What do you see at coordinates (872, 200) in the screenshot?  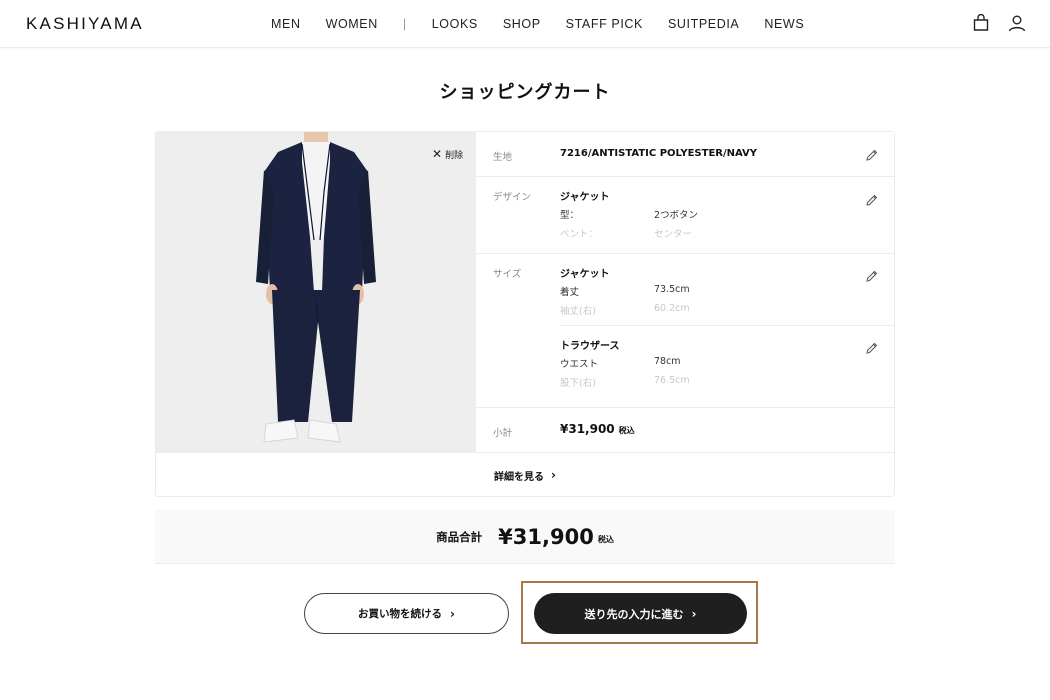 I see `edit-design-icon` at bounding box center [872, 200].